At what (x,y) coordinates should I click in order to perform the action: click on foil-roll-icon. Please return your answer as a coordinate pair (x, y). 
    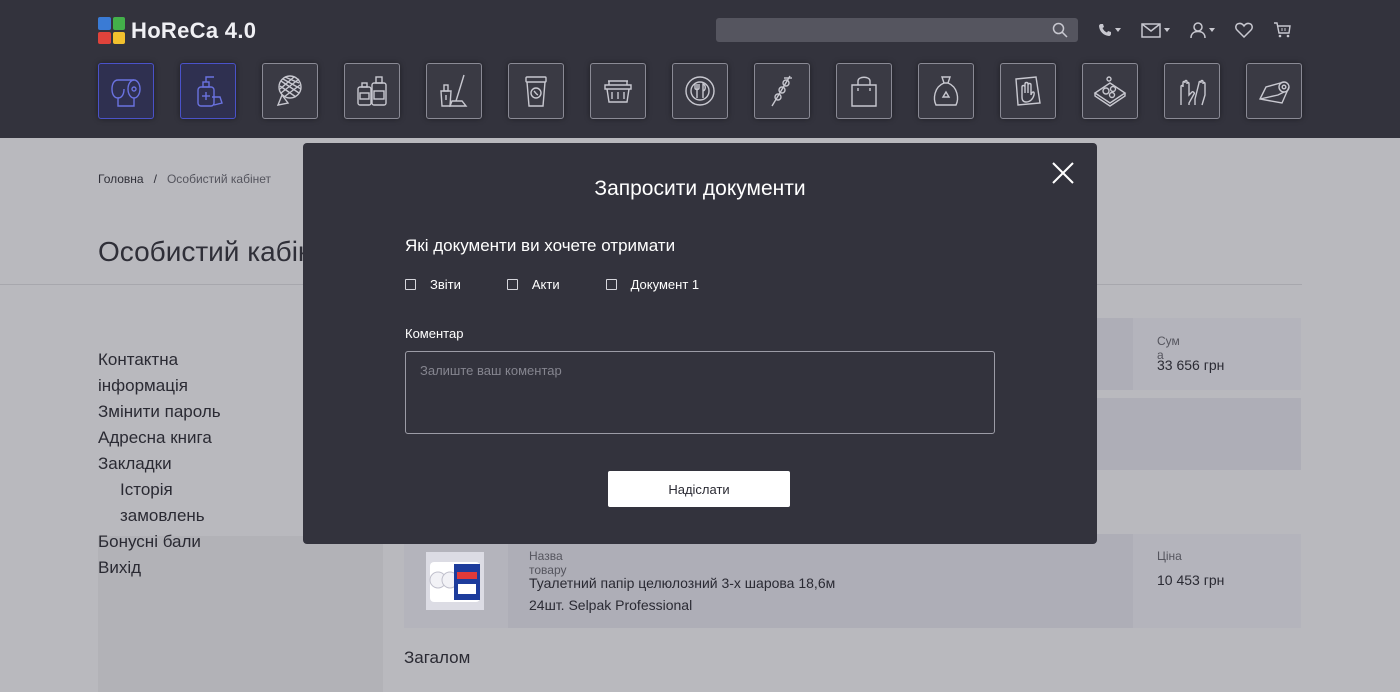
    Looking at the image, I should click on (1274, 92).